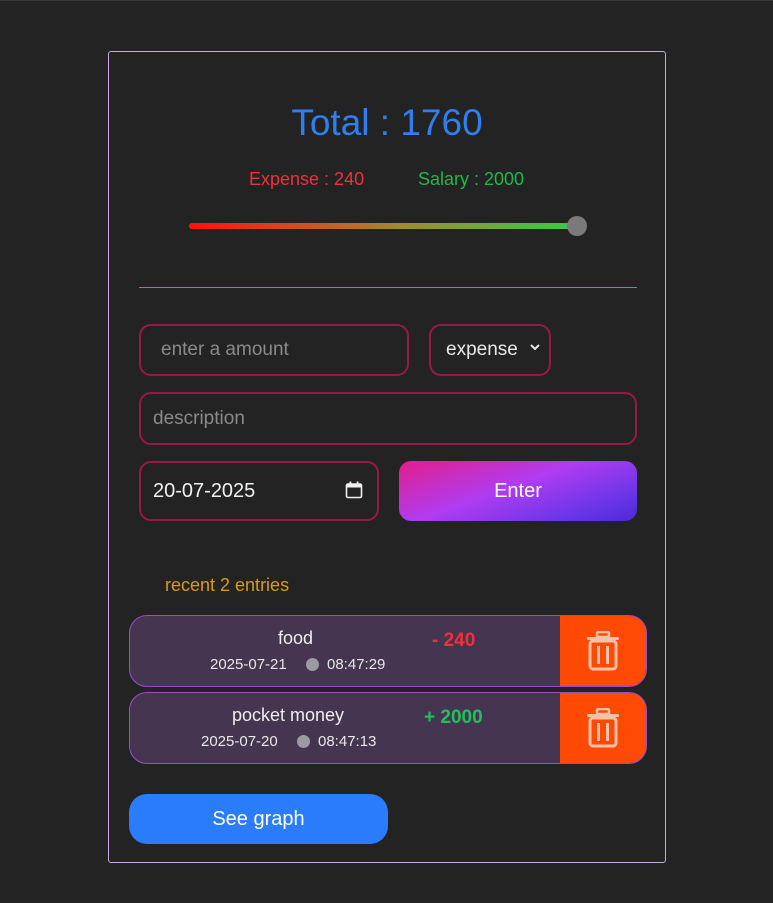 The height and width of the screenshot is (903, 773). Describe the element at coordinates (577, 226) in the screenshot. I see `balance-slider-thumb` at that location.